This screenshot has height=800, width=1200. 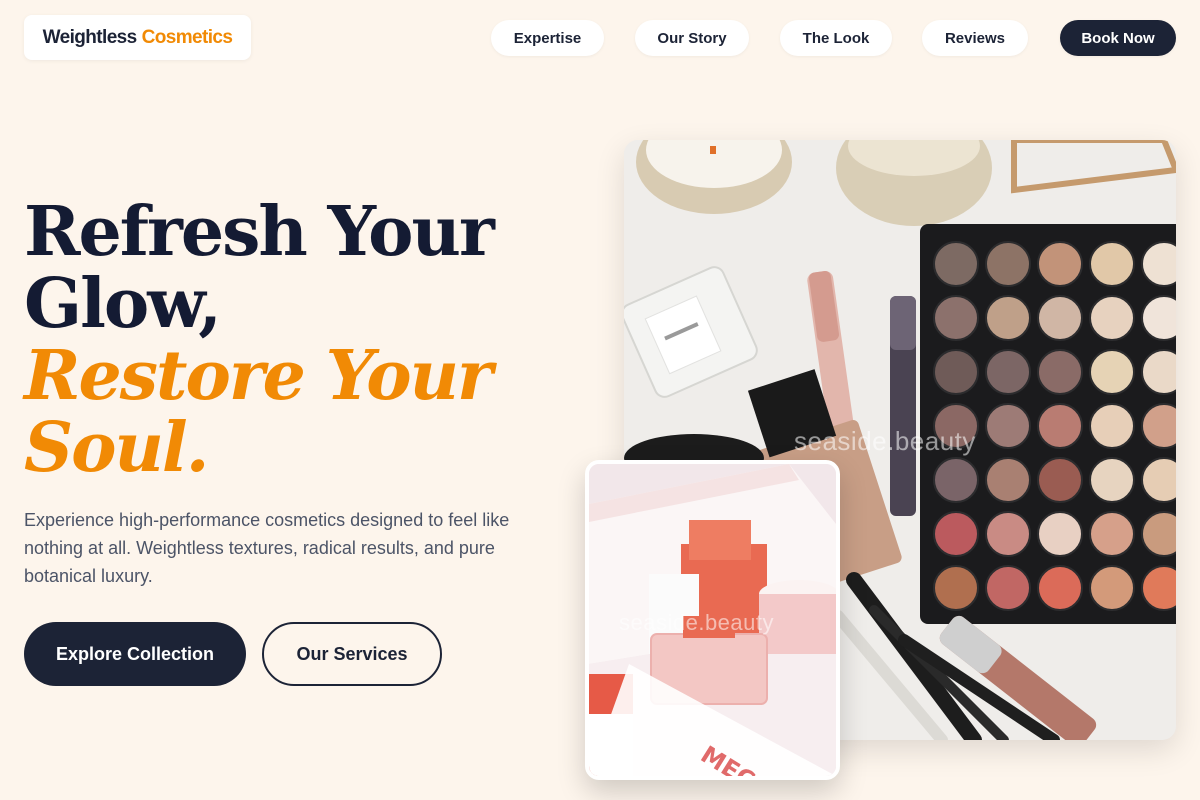 I want to click on our-services-button: Our Services, so click(x=352, y=654).